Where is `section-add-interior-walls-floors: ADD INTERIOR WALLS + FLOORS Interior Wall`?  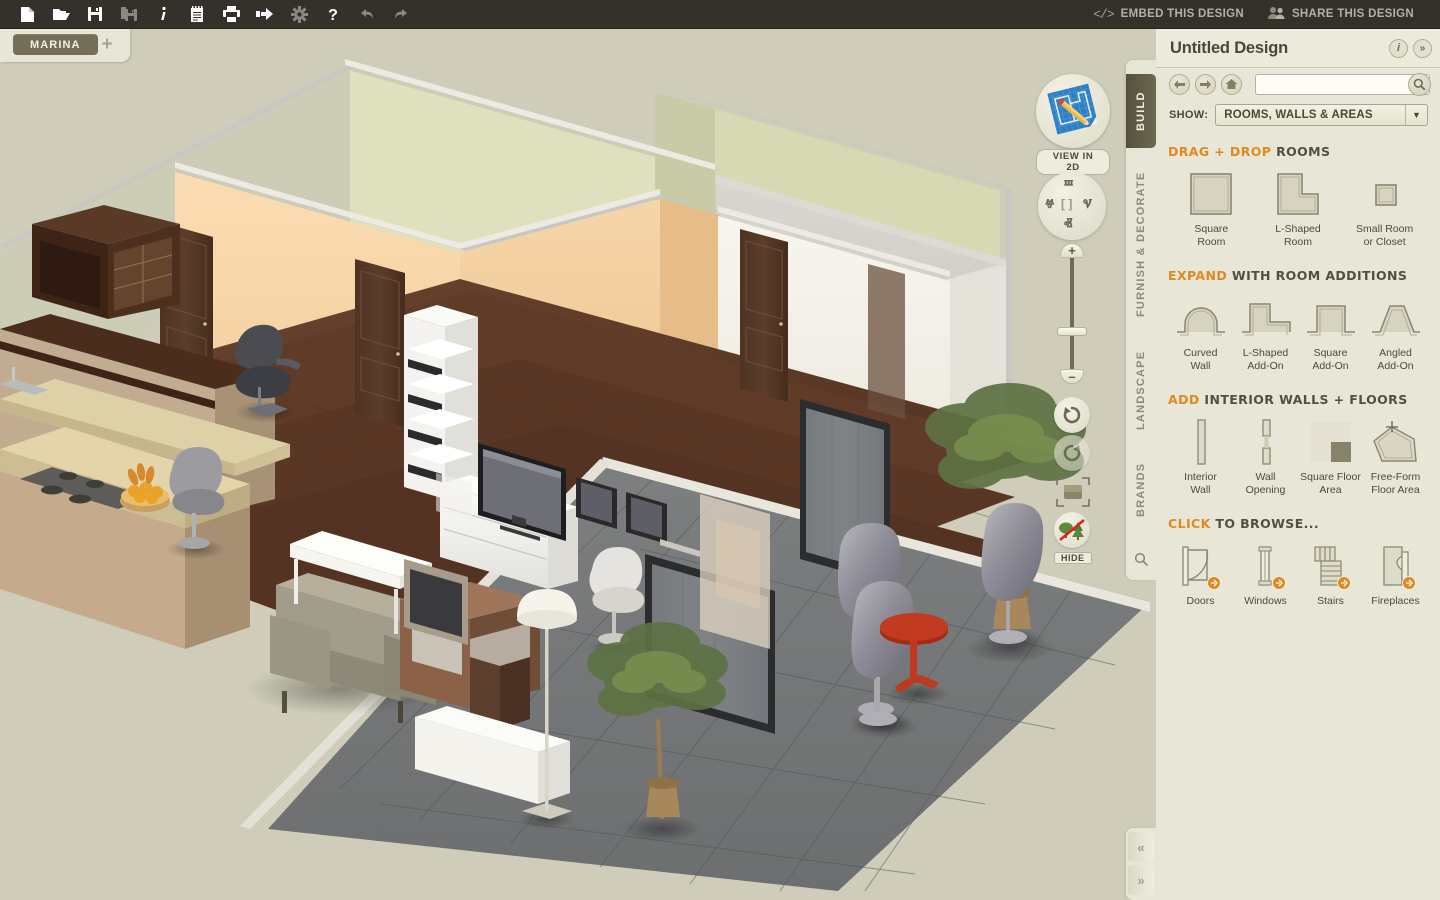
section-add-interior-walls-floors: ADD INTERIOR WALLS + FLOORS Interior Wall is located at coordinates (1298, 444).